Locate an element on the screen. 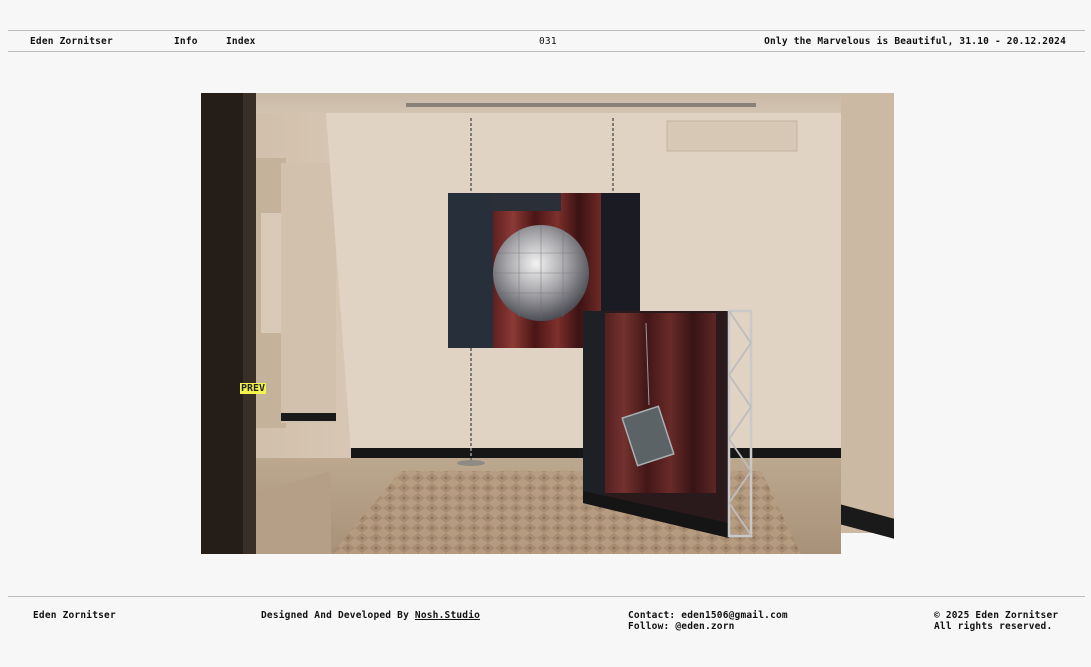 Image resolution: width=1091 pixels, height=667 pixels. nav-index-link: Index is located at coordinates (241, 41).